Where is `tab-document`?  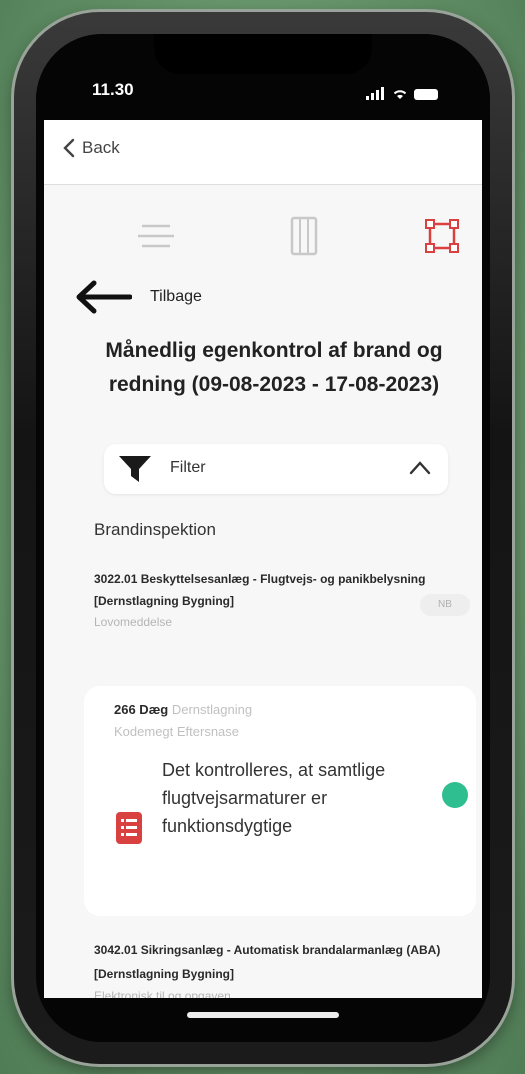
tab-document is located at coordinates (304, 236).